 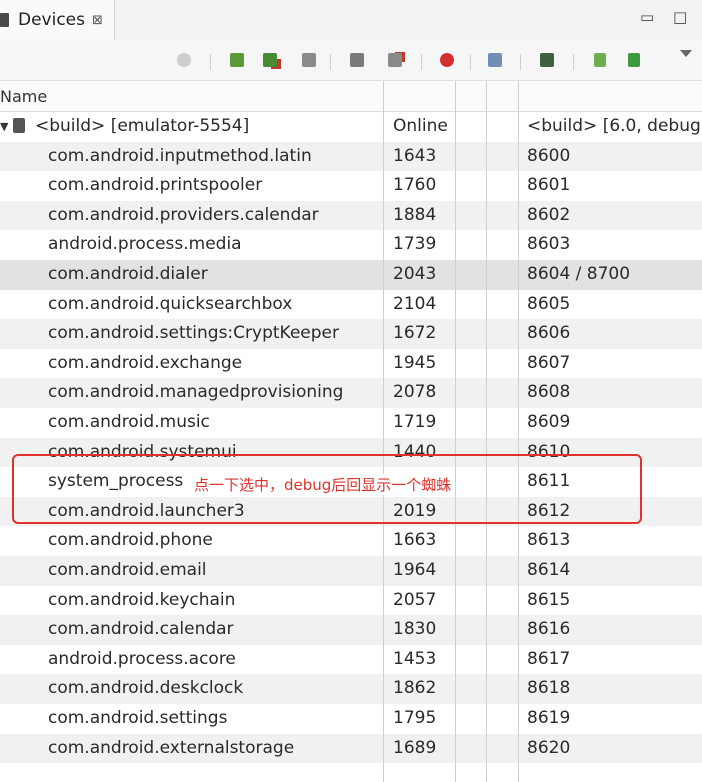 What do you see at coordinates (549, 392) in the screenshot?
I see `process-port: 8608` at bounding box center [549, 392].